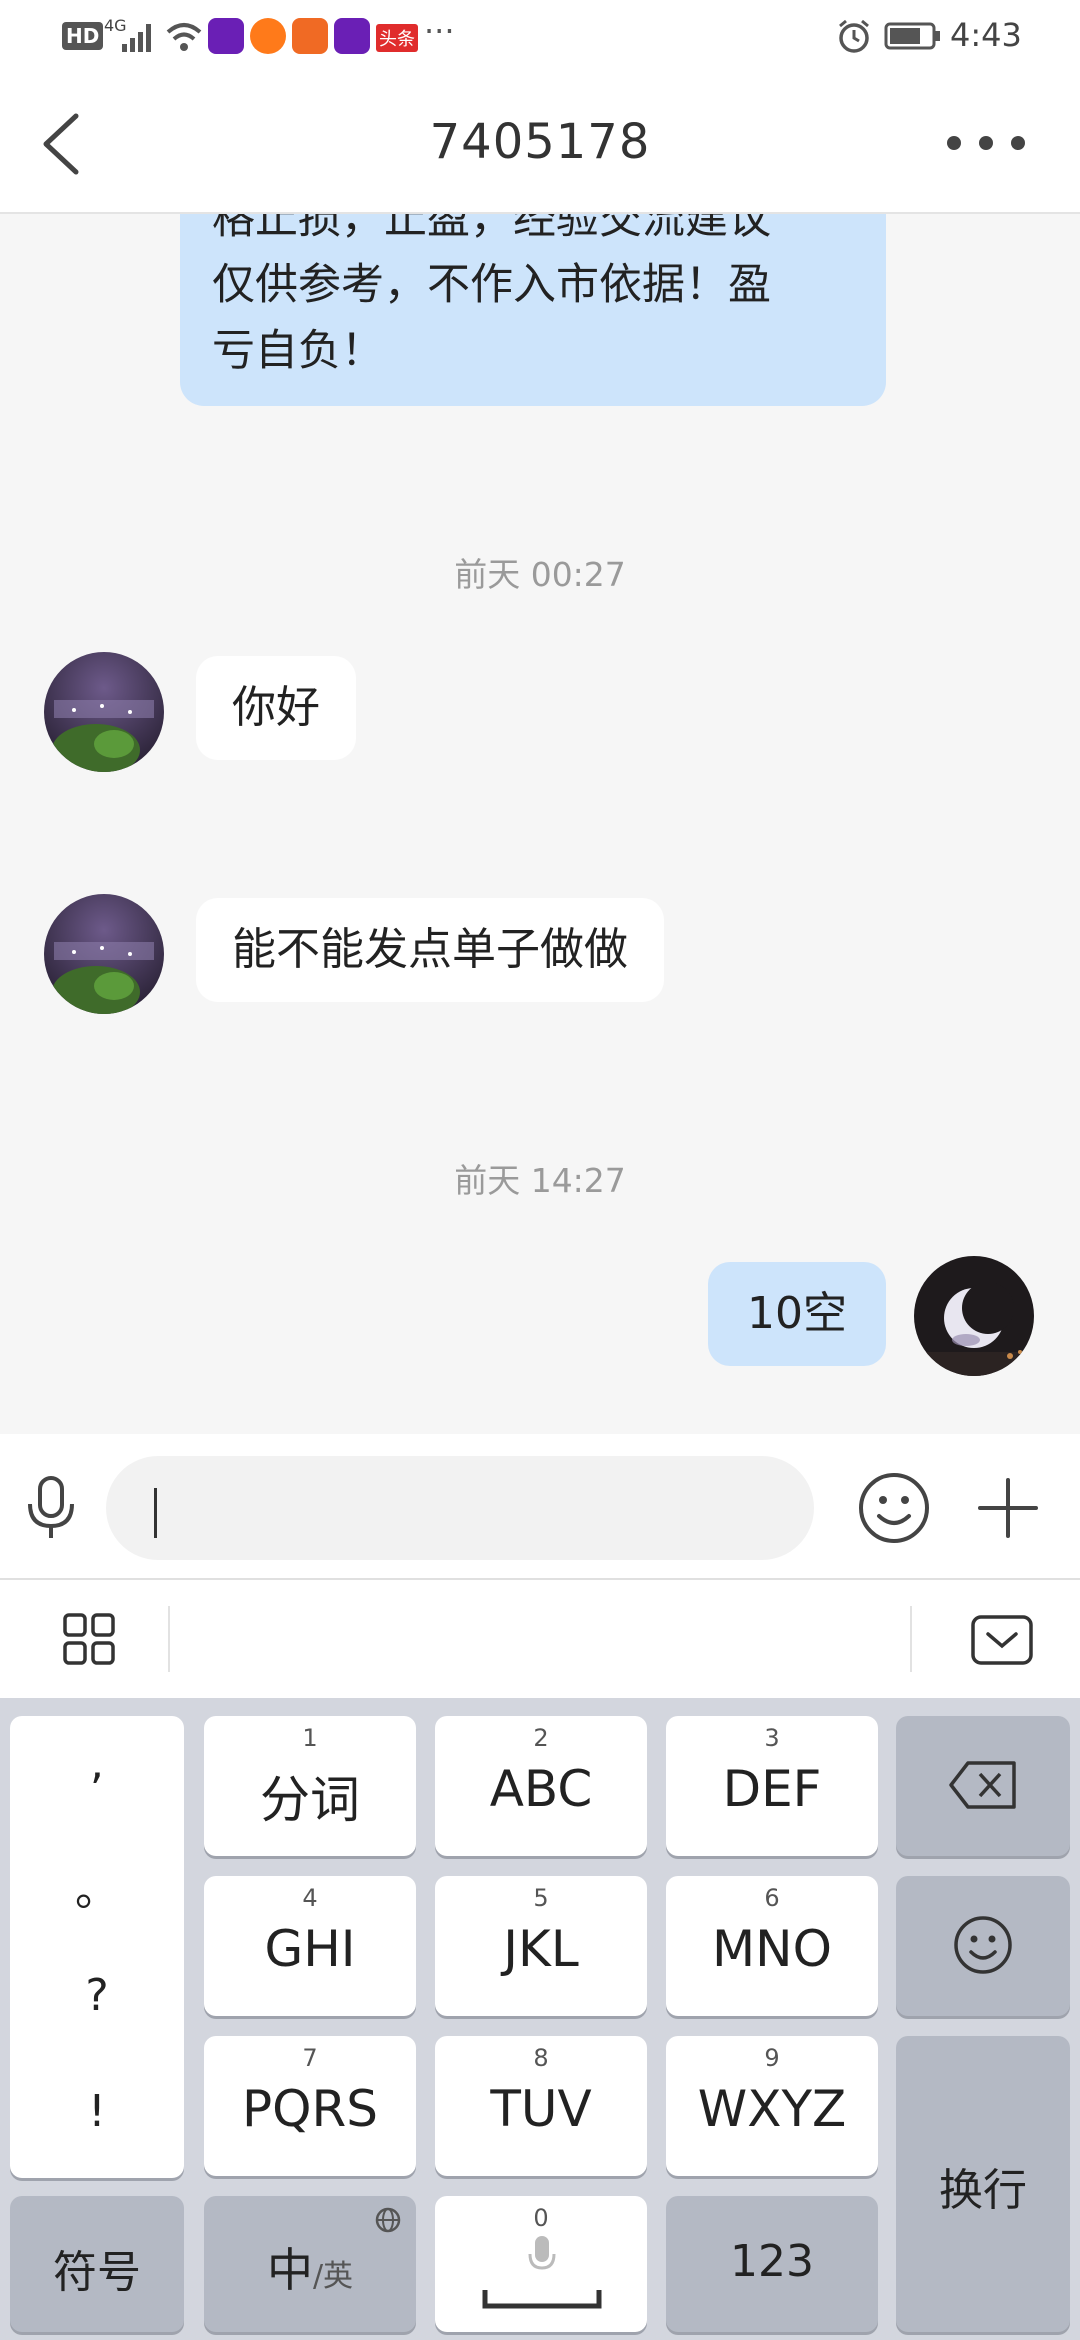 The height and width of the screenshot is (2340, 1080). I want to click on emoji-icon, so click(894, 1508).